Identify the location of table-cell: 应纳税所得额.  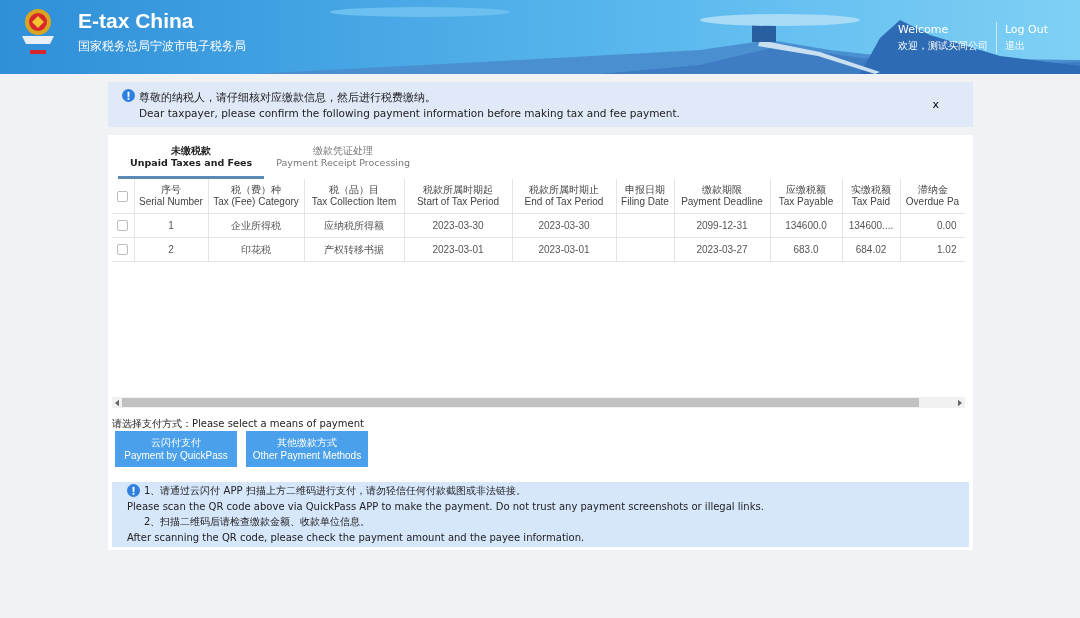
(354, 225).